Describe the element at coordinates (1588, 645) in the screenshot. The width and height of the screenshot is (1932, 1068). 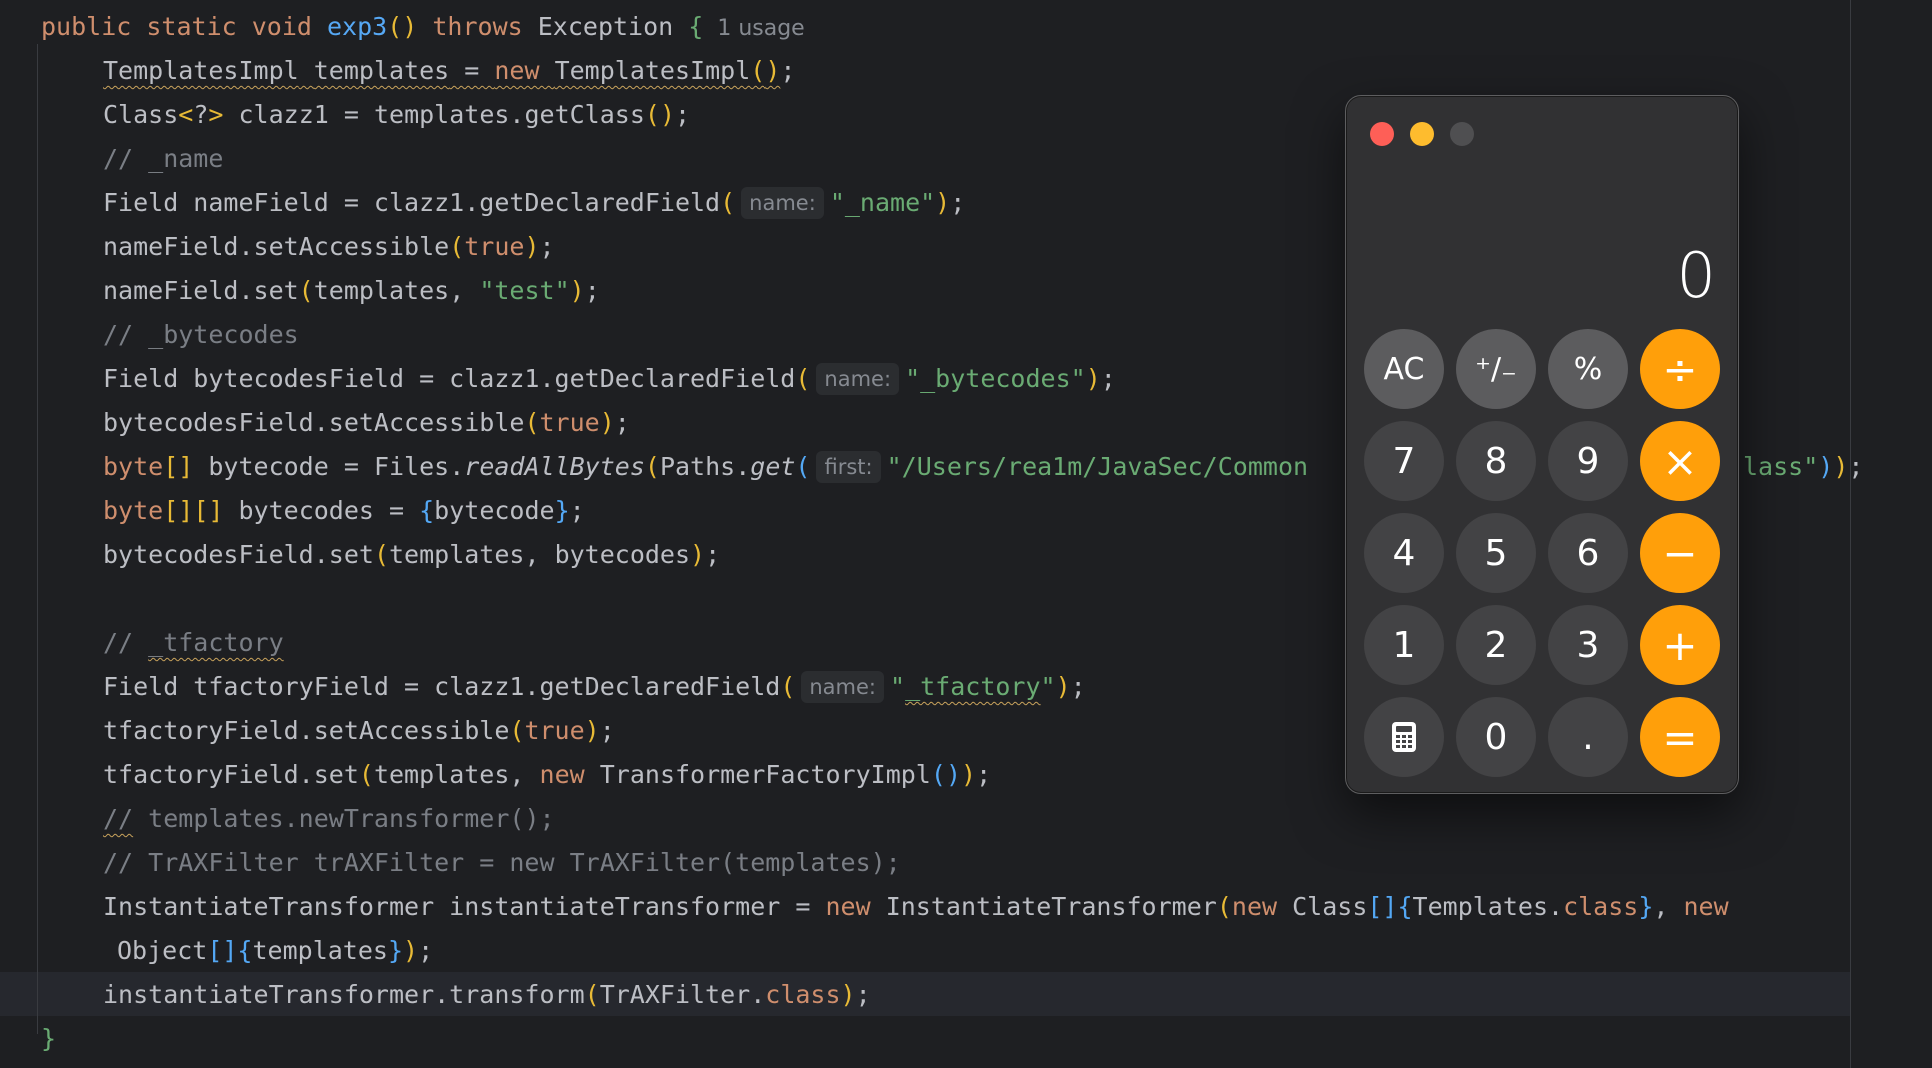
I see `digit-3-button: 3` at that location.